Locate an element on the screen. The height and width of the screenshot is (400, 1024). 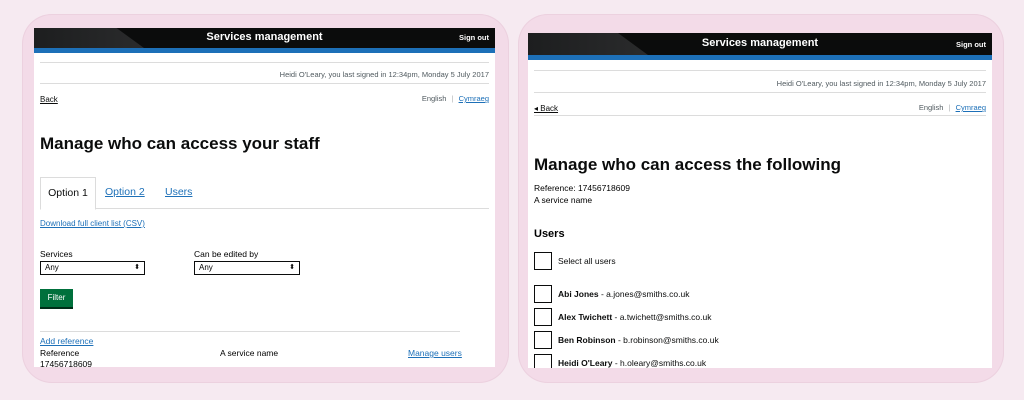
user-name: Abi Jones is located at coordinates (578, 294).